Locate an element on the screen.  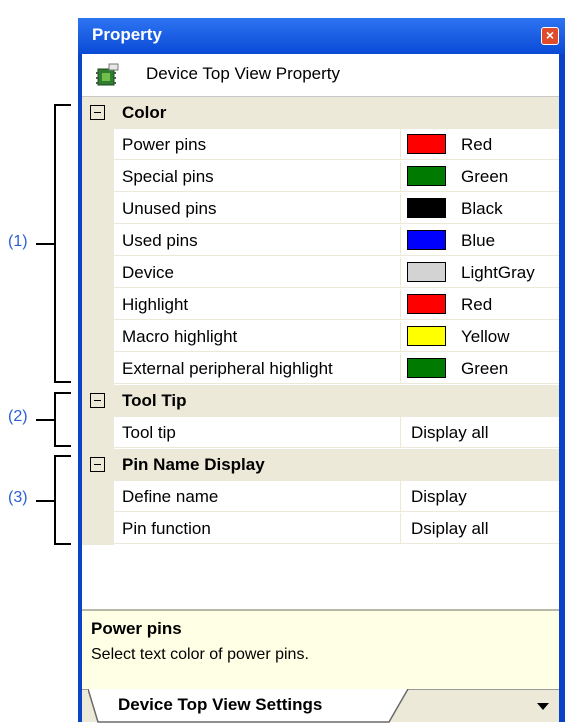
property-row-highlight: Highlight Red is located at coordinates (320, 305).